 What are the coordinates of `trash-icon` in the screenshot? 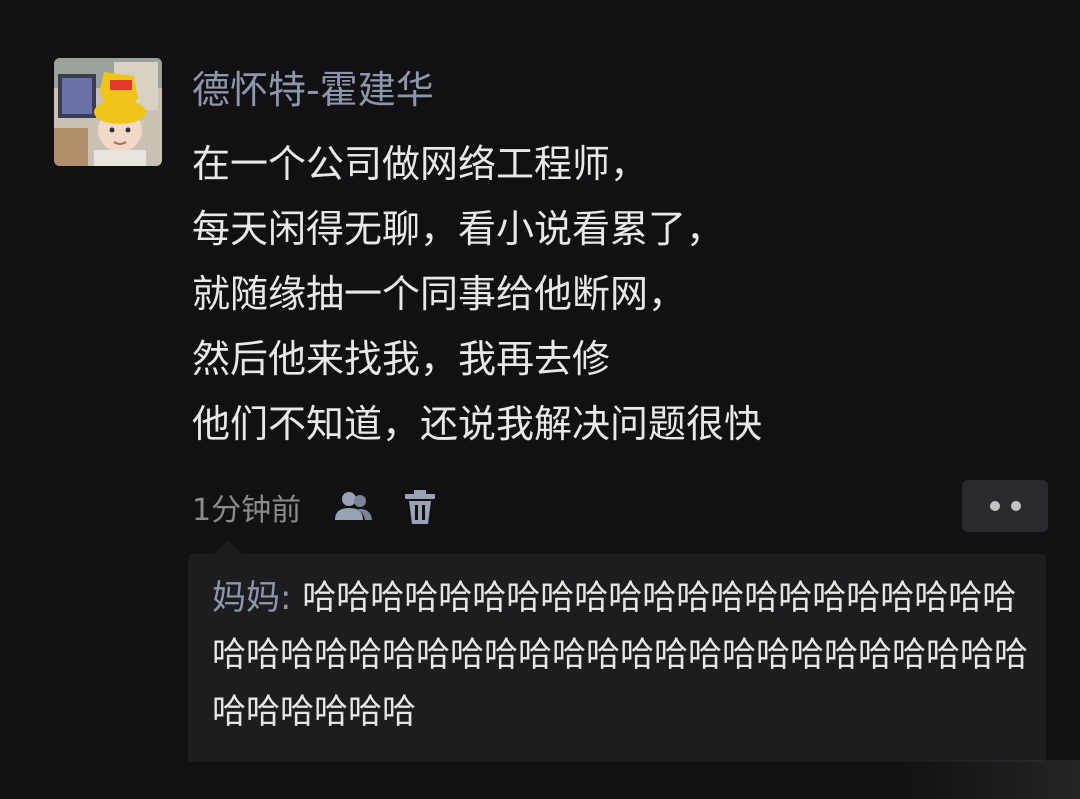 It's located at (420, 507).